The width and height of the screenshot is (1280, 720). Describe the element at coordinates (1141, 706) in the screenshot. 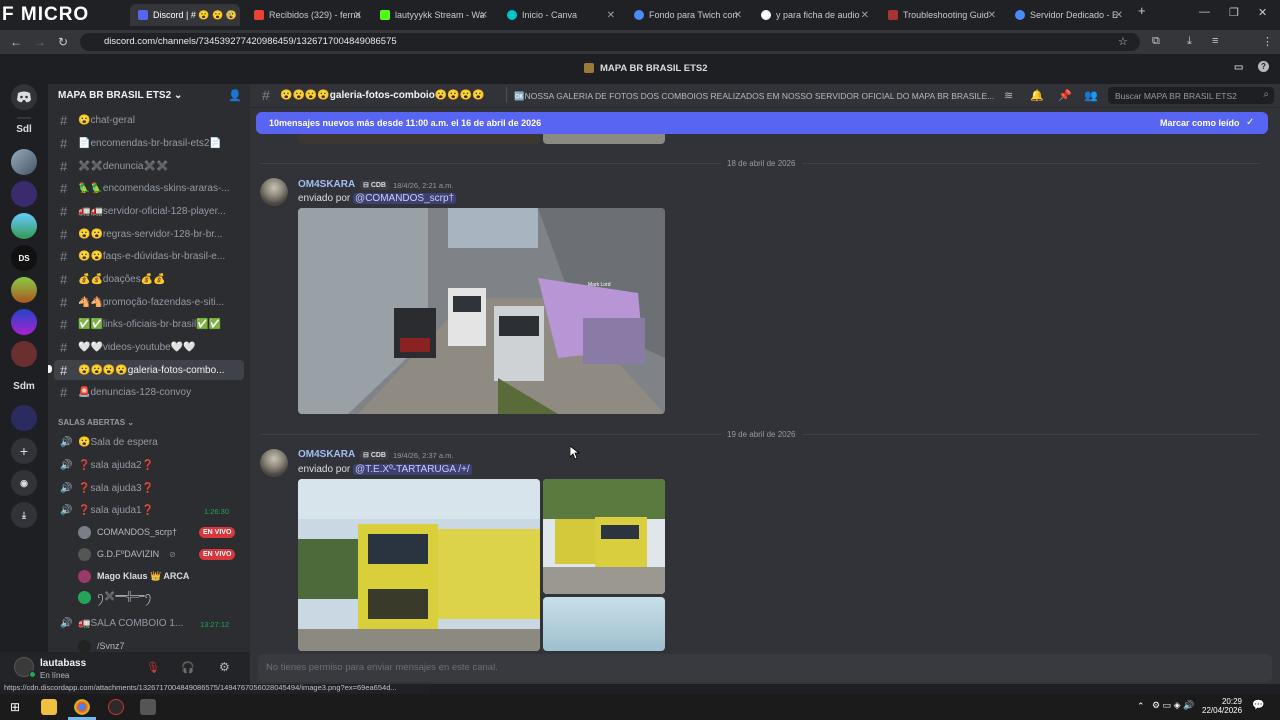

I see `tray-chevron-icon: ⌃` at that location.